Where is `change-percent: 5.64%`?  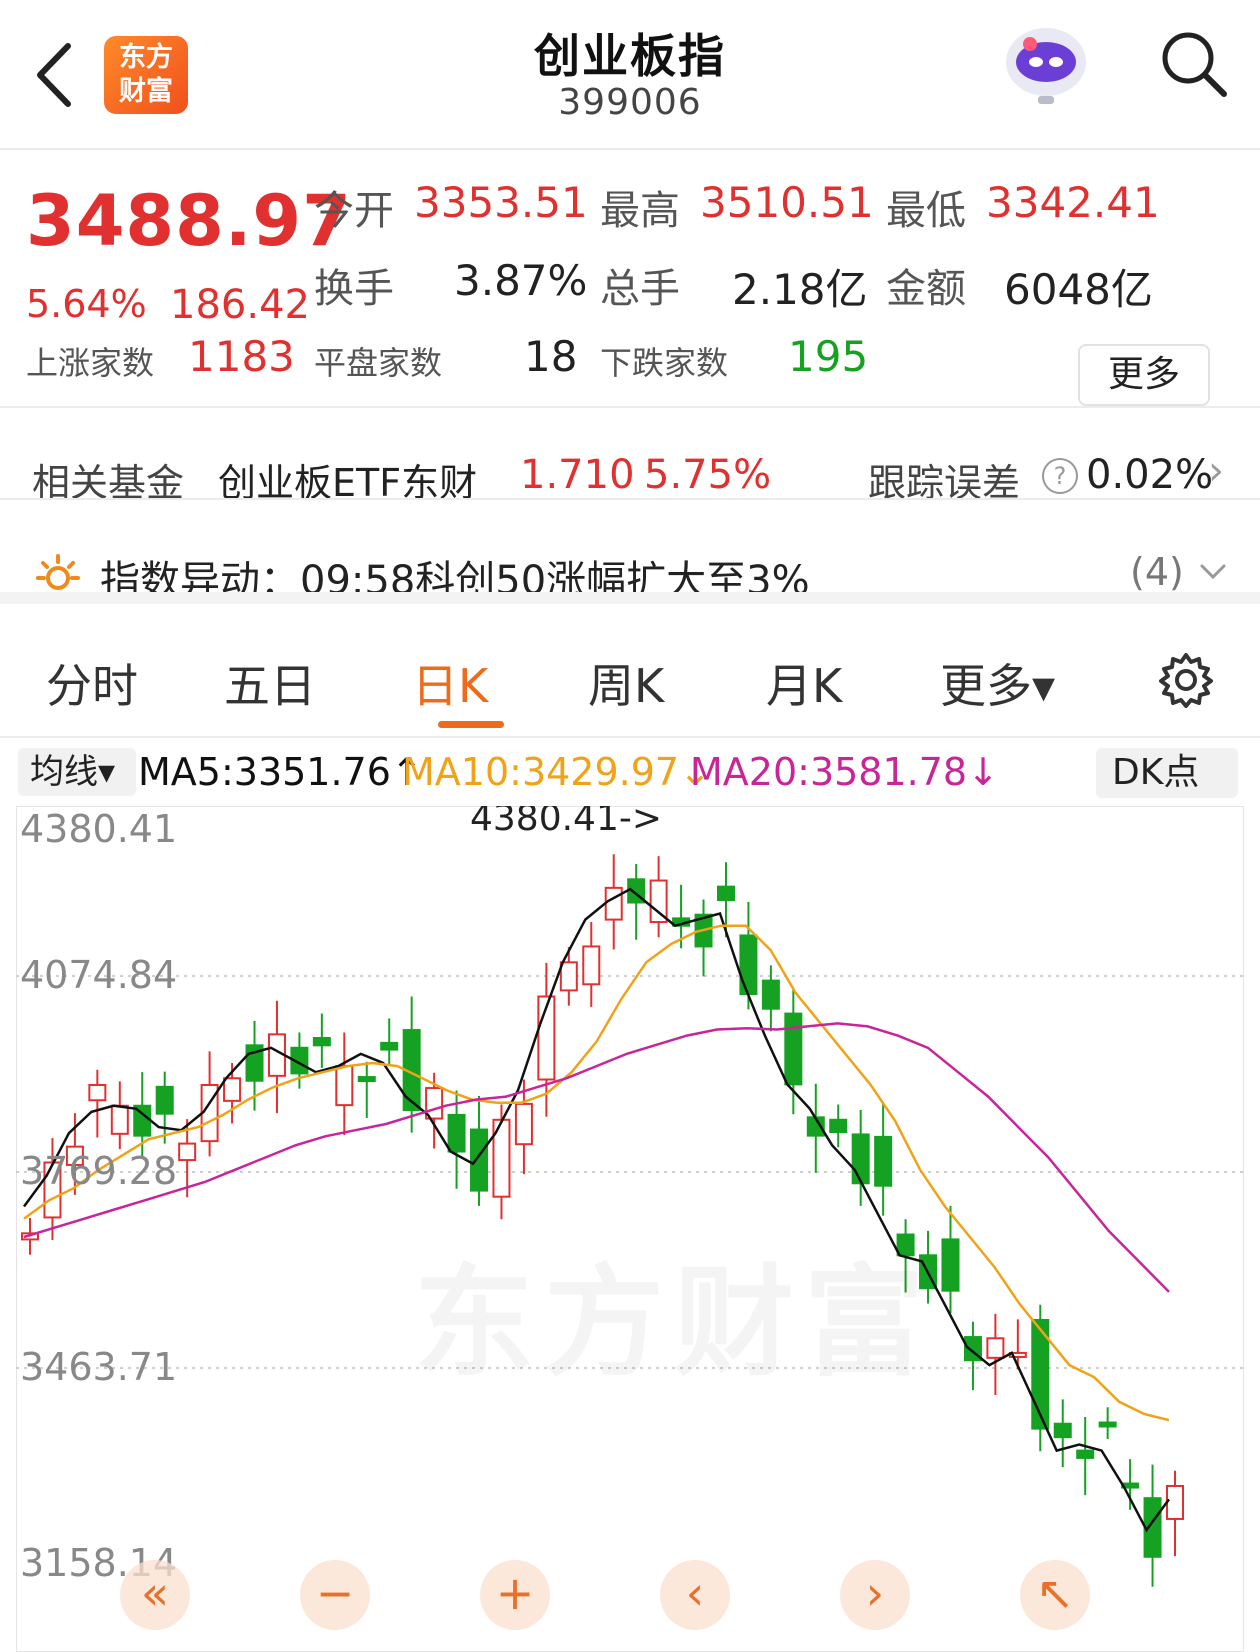
change-percent: 5.64% is located at coordinates (86, 304).